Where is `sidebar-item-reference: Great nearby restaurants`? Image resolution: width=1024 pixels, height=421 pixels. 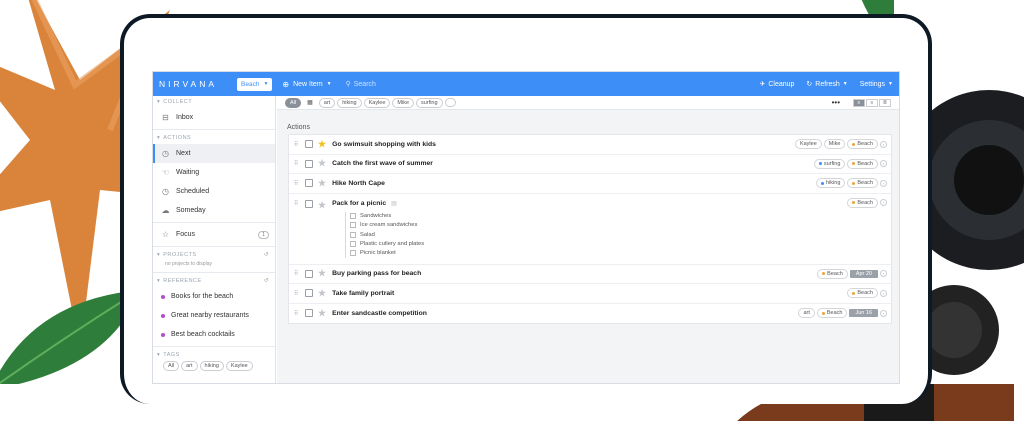 sidebar-item-reference: Great nearby restaurants is located at coordinates (214, 315).